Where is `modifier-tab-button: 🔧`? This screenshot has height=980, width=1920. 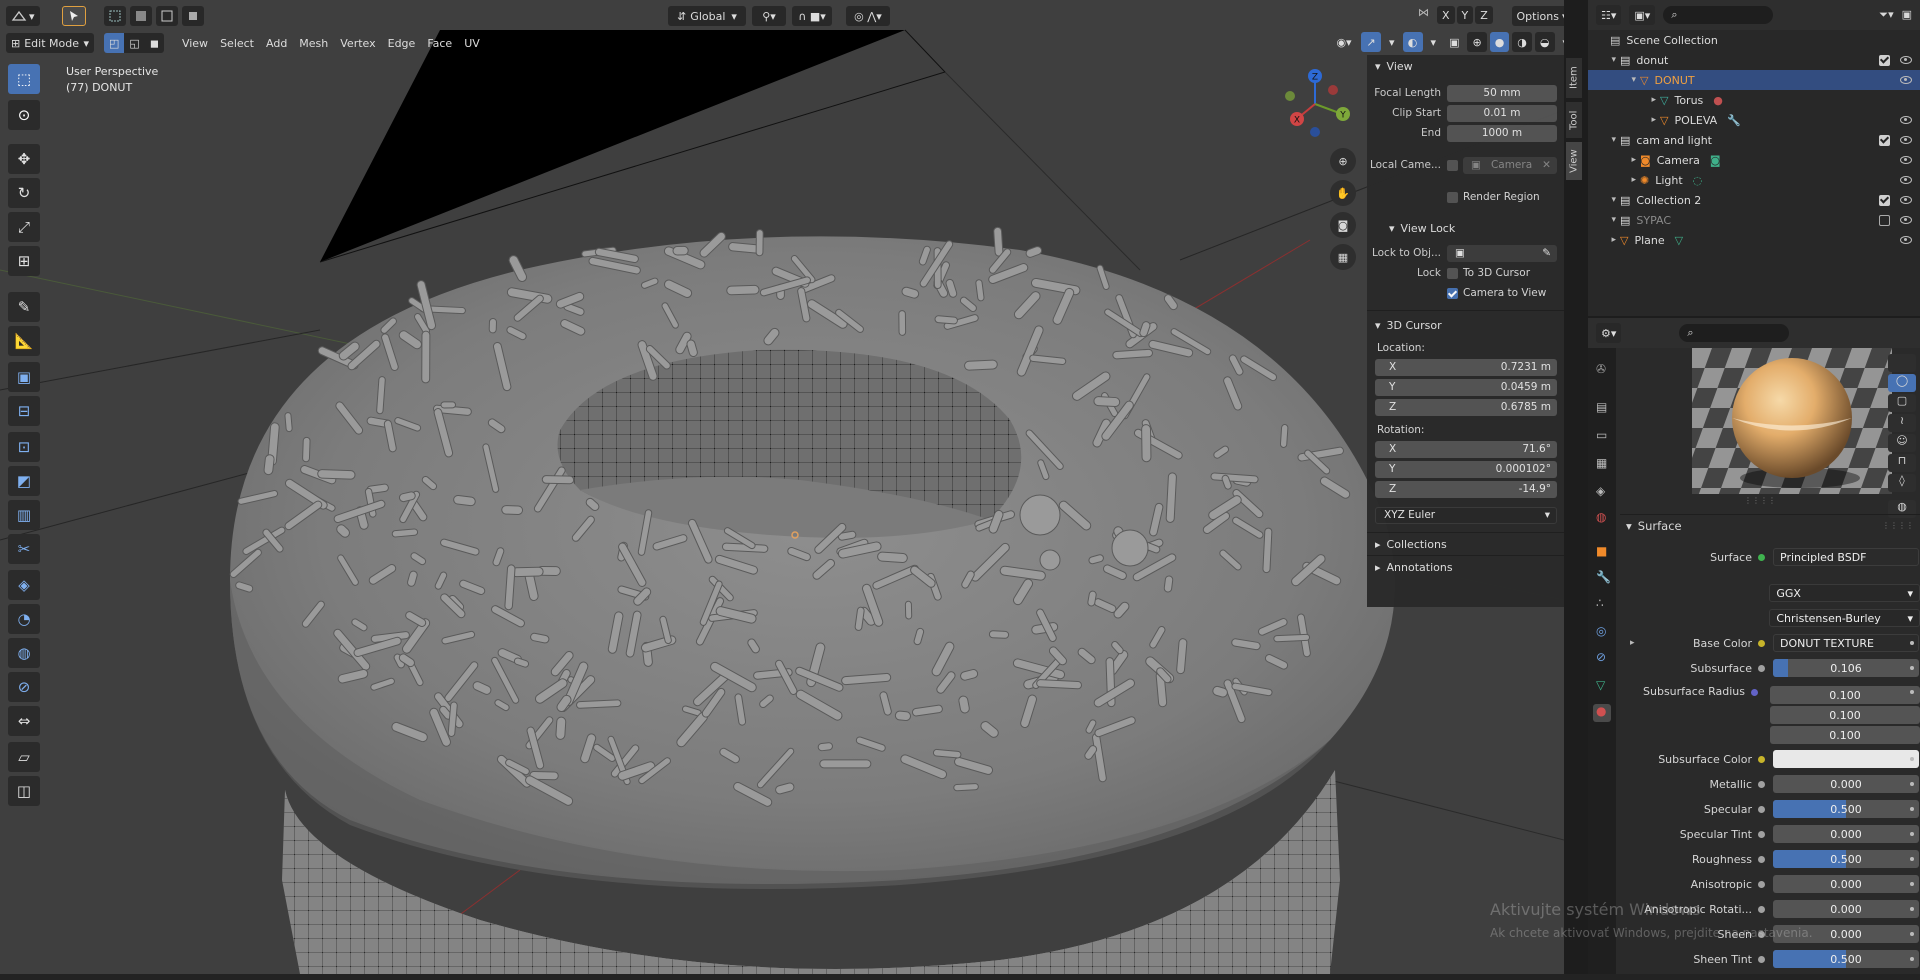 modifier-tab-button: 🔧 is located at coordinates (1602, 579).